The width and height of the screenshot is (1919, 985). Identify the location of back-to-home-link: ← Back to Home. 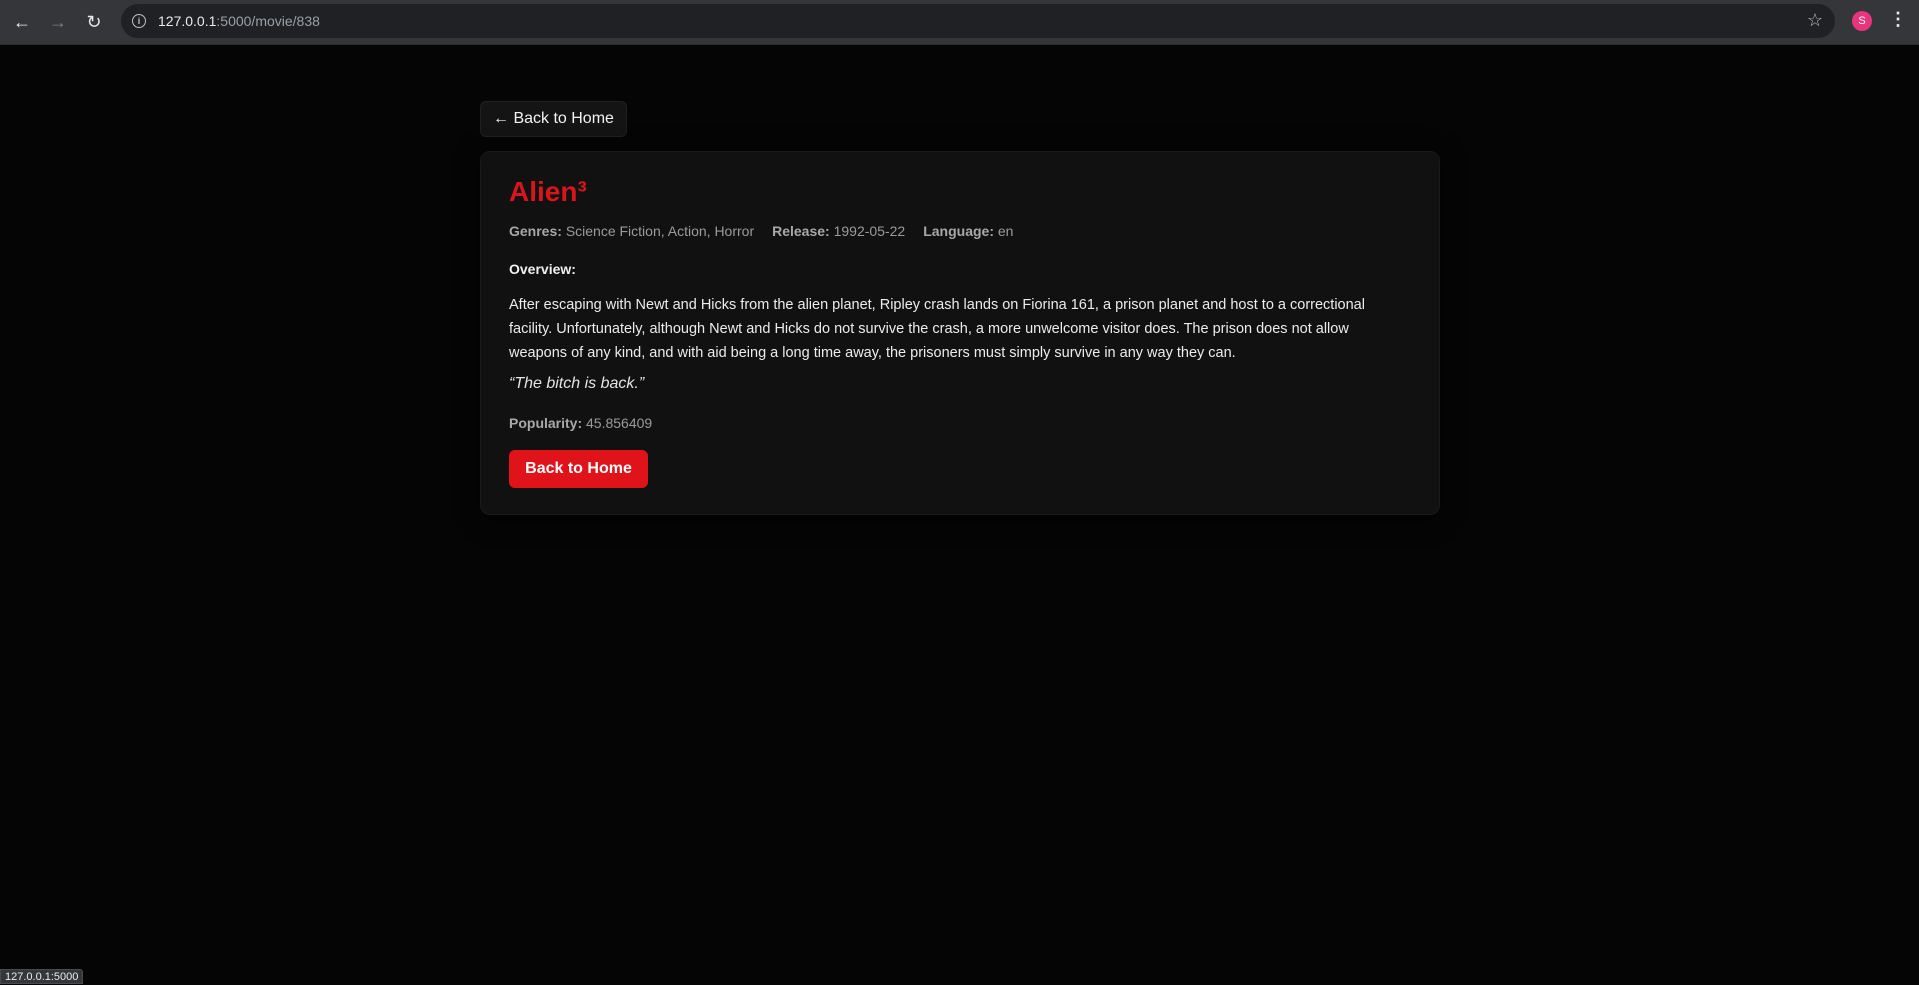
(553, 119).